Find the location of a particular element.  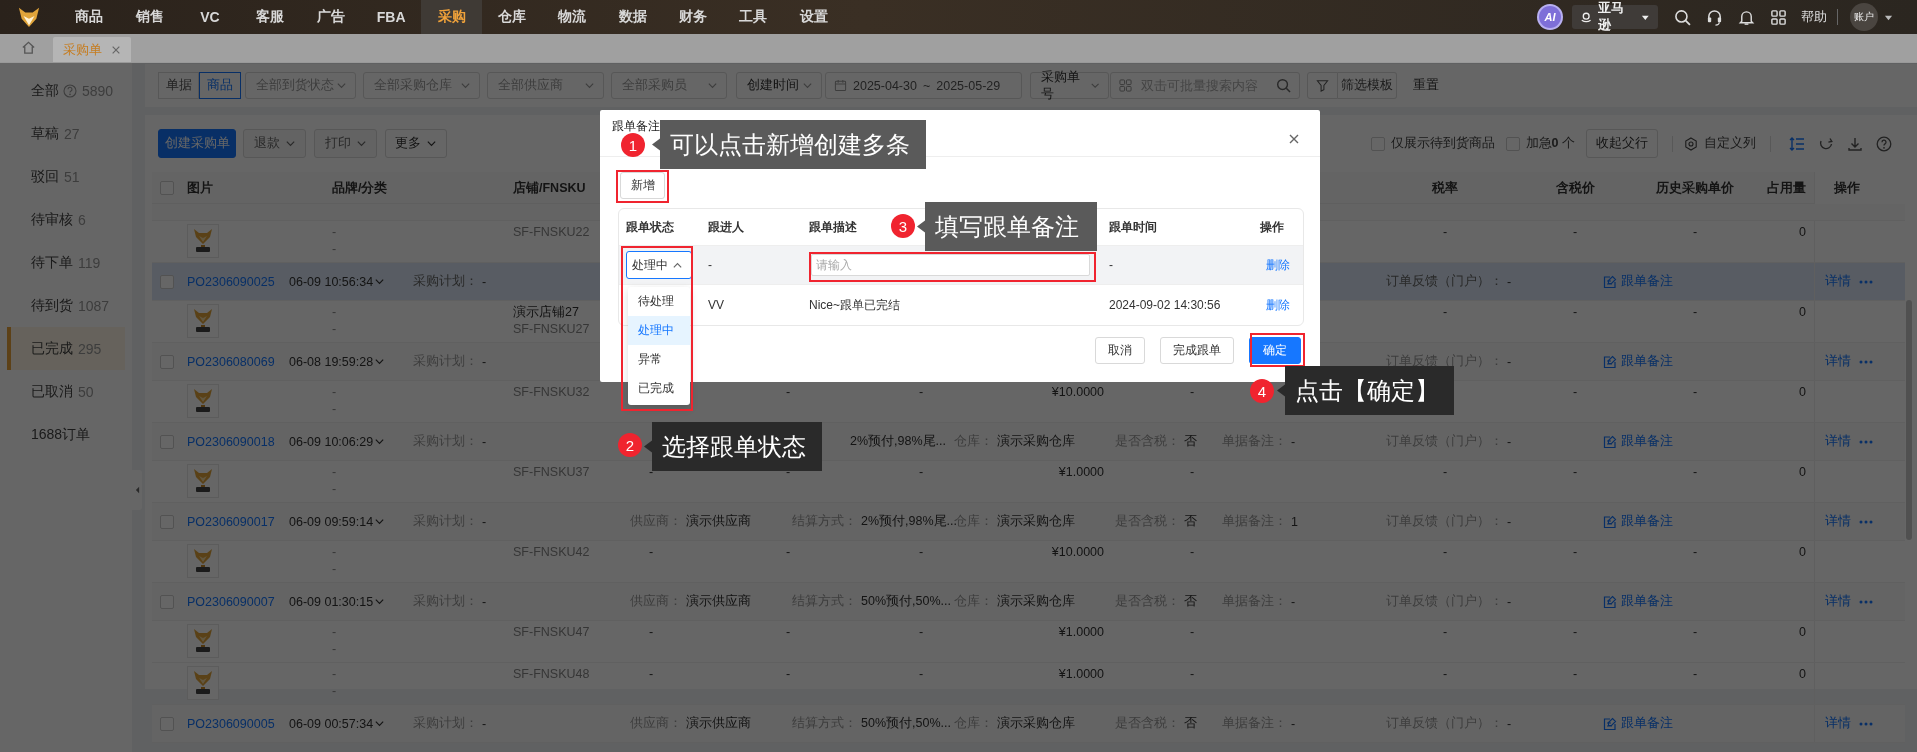

field-label: 采购计划： is located at coordinates (445, 281).